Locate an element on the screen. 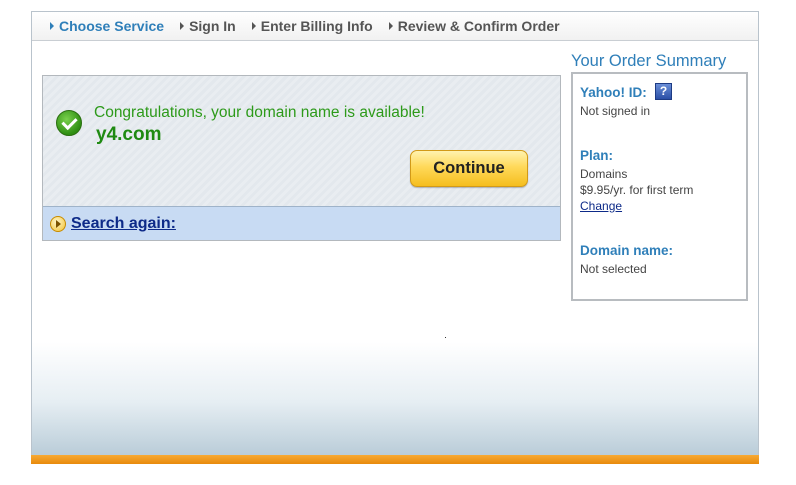  step-sign-in: Sign In is located at coordinates (208, 26).